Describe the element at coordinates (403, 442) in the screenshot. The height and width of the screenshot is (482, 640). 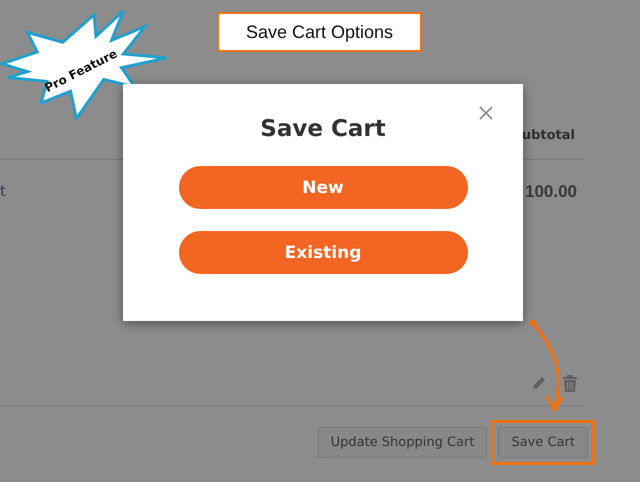
I see `update-cart-button: Update Shopping Cart` at that location.